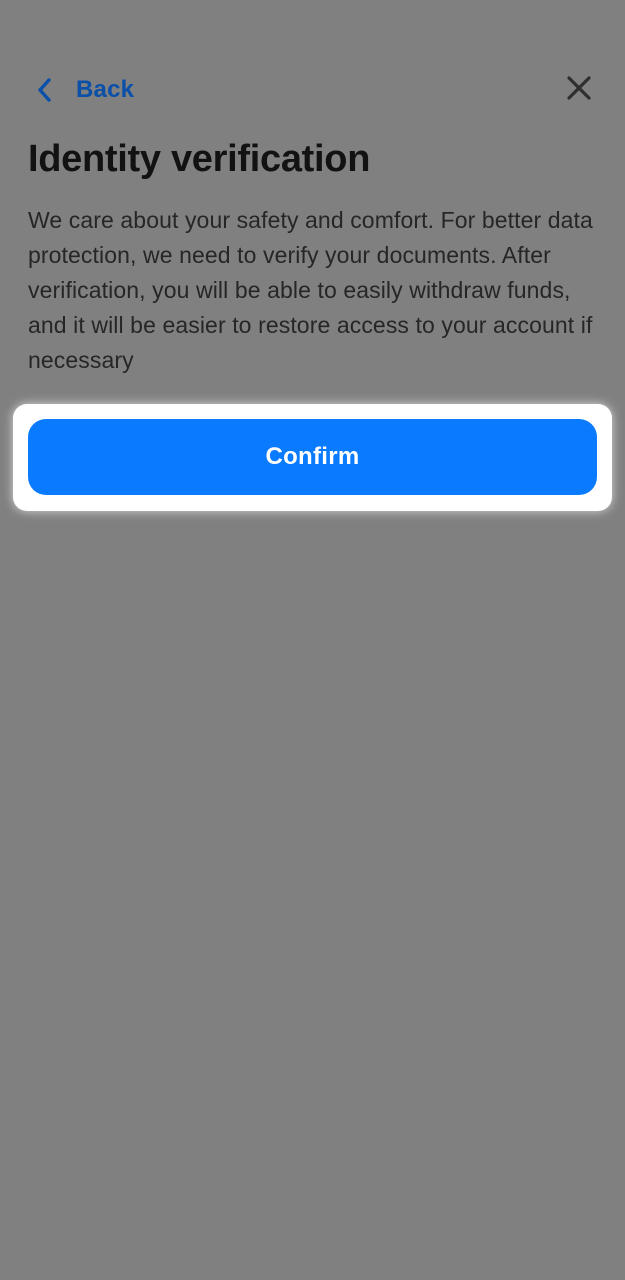 The width and height of the screenshot is (625, 1280). I want to click on page-title: Identity verification, so click(199, 159).